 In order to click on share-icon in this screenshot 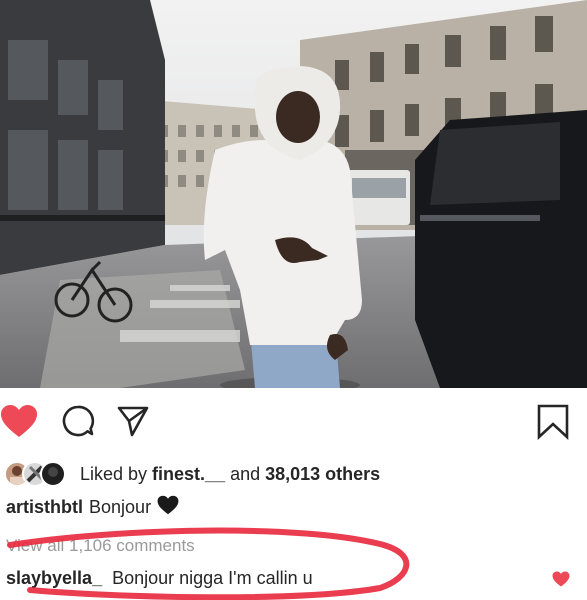, I will do `click(133, 423)`.